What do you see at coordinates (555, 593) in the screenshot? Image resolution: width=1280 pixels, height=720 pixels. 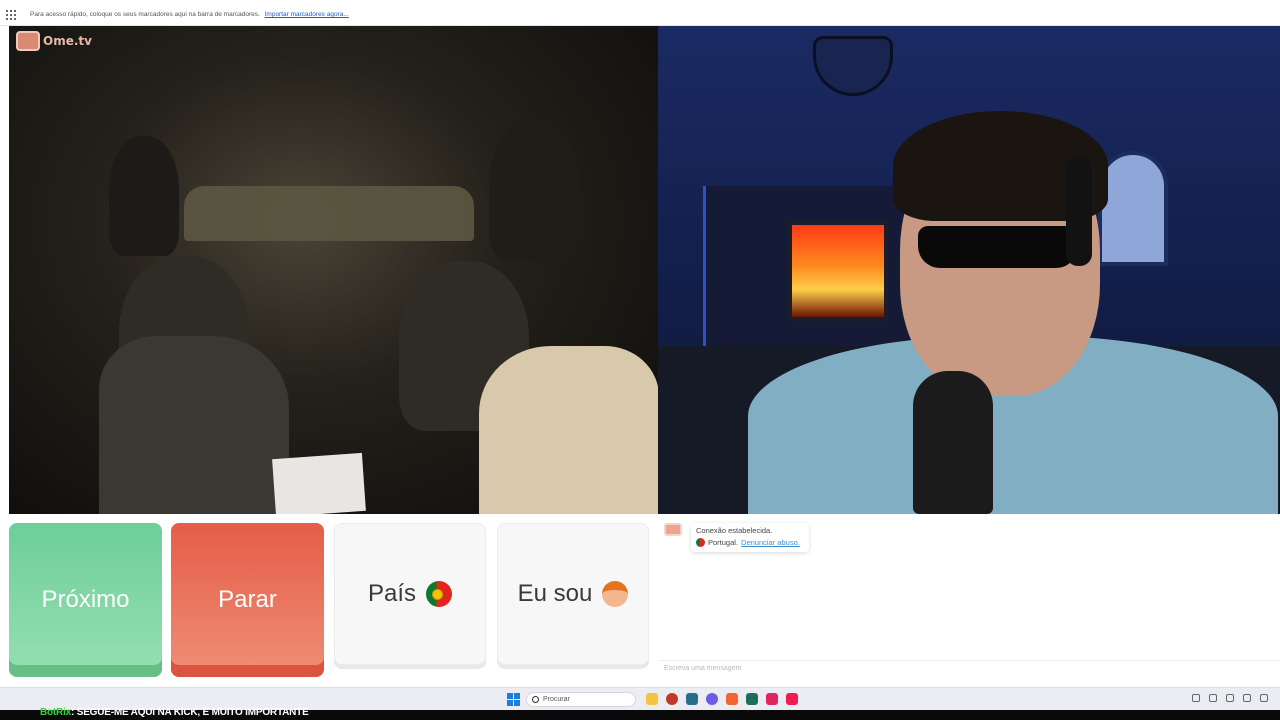 I see `gender-button-label: Eu sou` at bounding box center [555, 593].